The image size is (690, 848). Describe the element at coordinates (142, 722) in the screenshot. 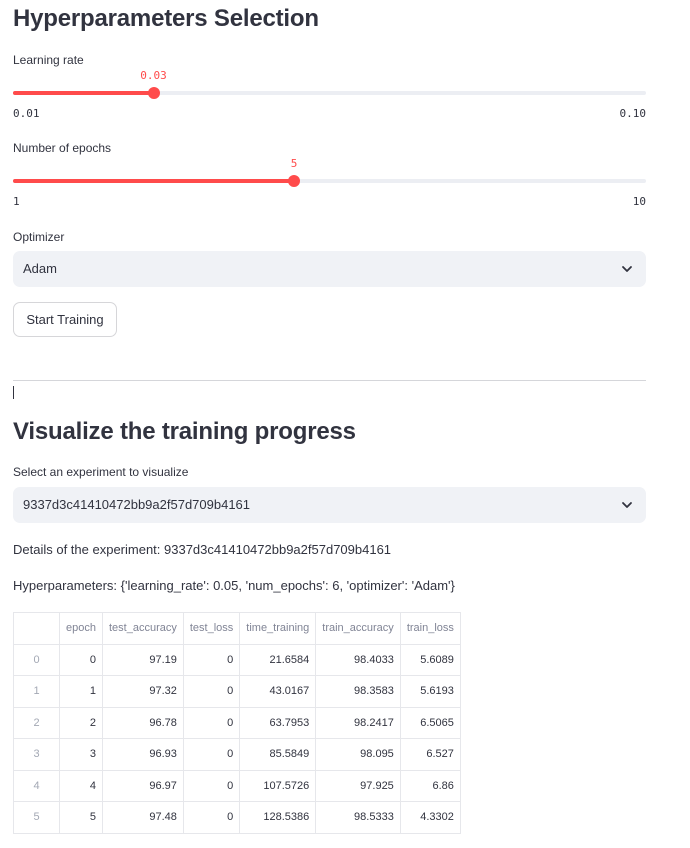

I see `table-cell: 96.78` at that location.